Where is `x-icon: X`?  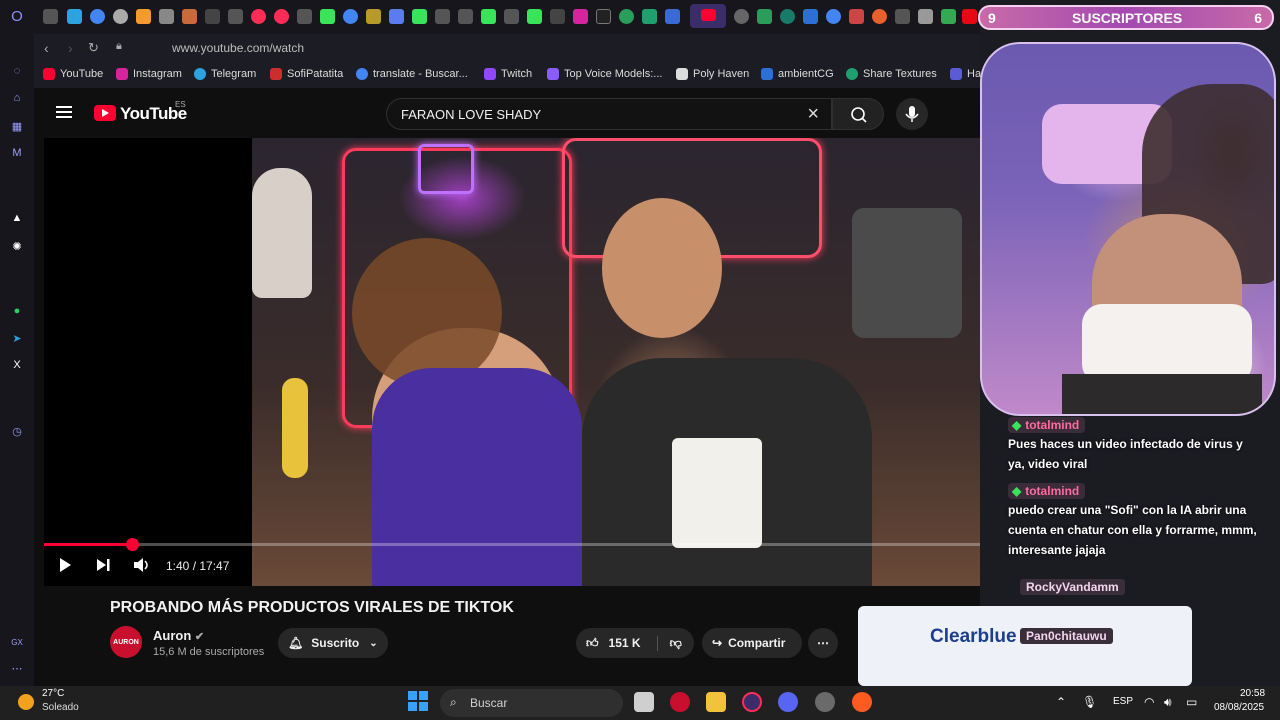
x-icon: X is located at coordinates (17, 365).